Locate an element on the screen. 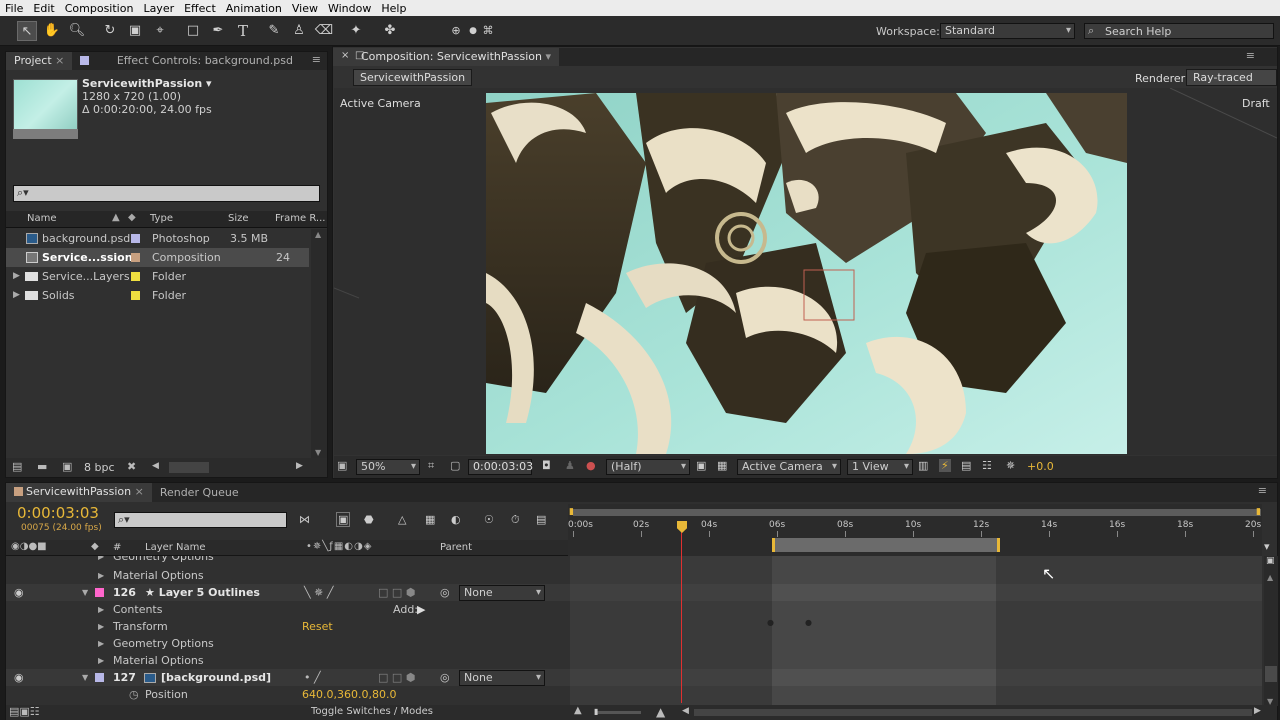 The image size is (1280, 720). renderer-button: Ray-traced 3D is located at coordinates (1231, 84).